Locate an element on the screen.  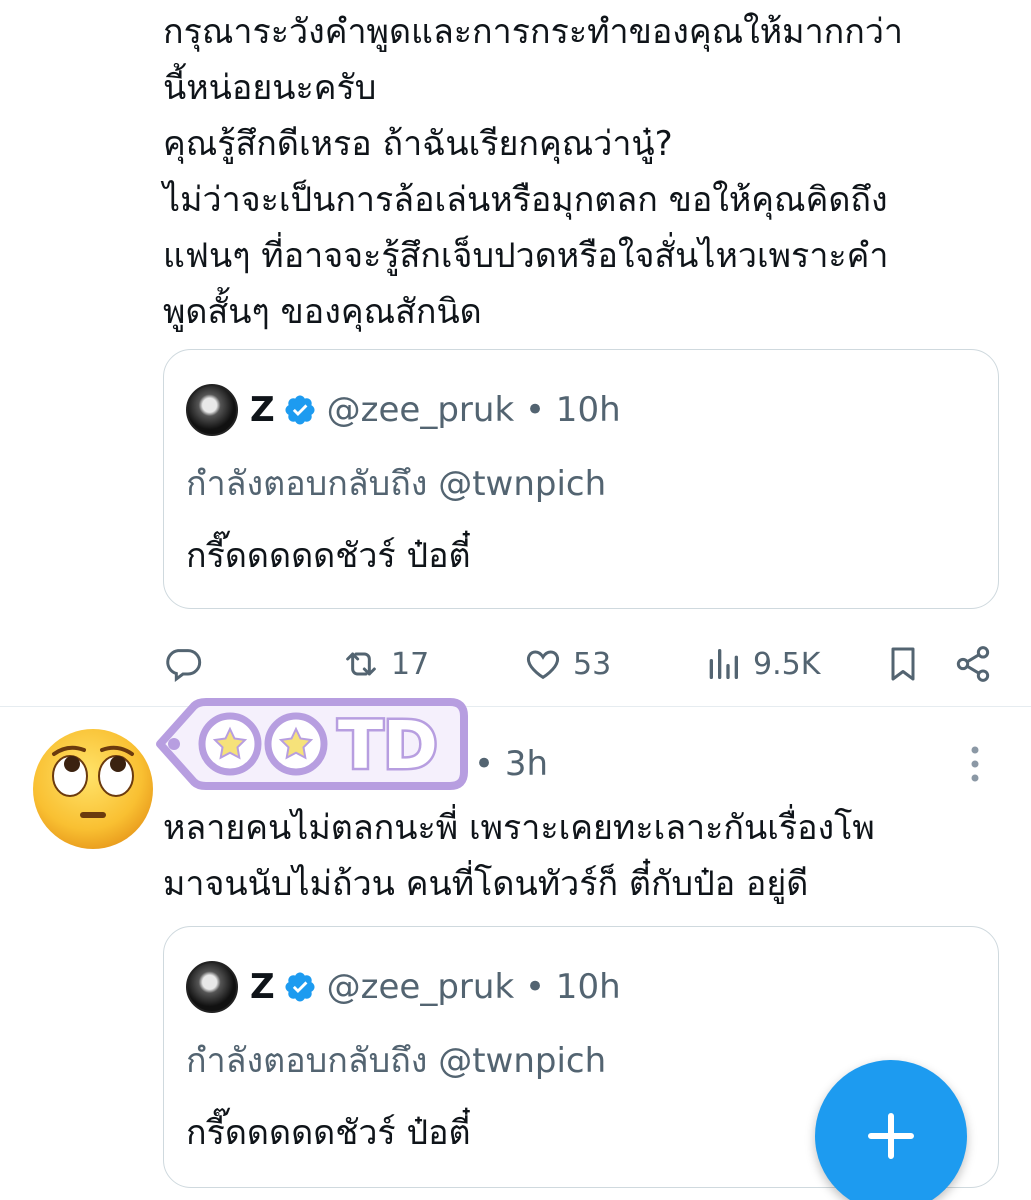
sticker-text: TD is located at coordinates (388, 745).